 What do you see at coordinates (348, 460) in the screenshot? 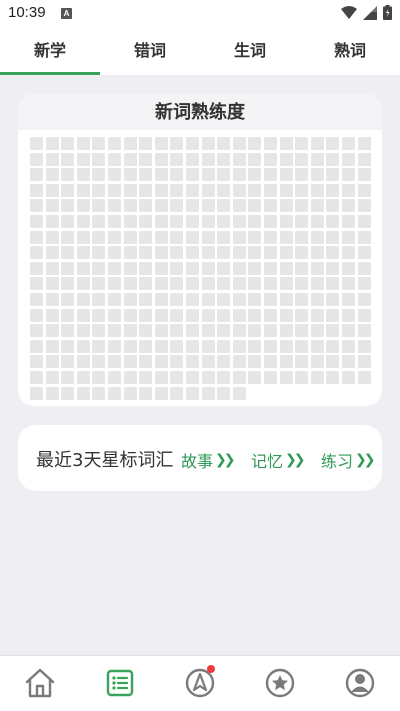
I see `practice-button: 练习 ❯❯` at bounding box center [348, 460].